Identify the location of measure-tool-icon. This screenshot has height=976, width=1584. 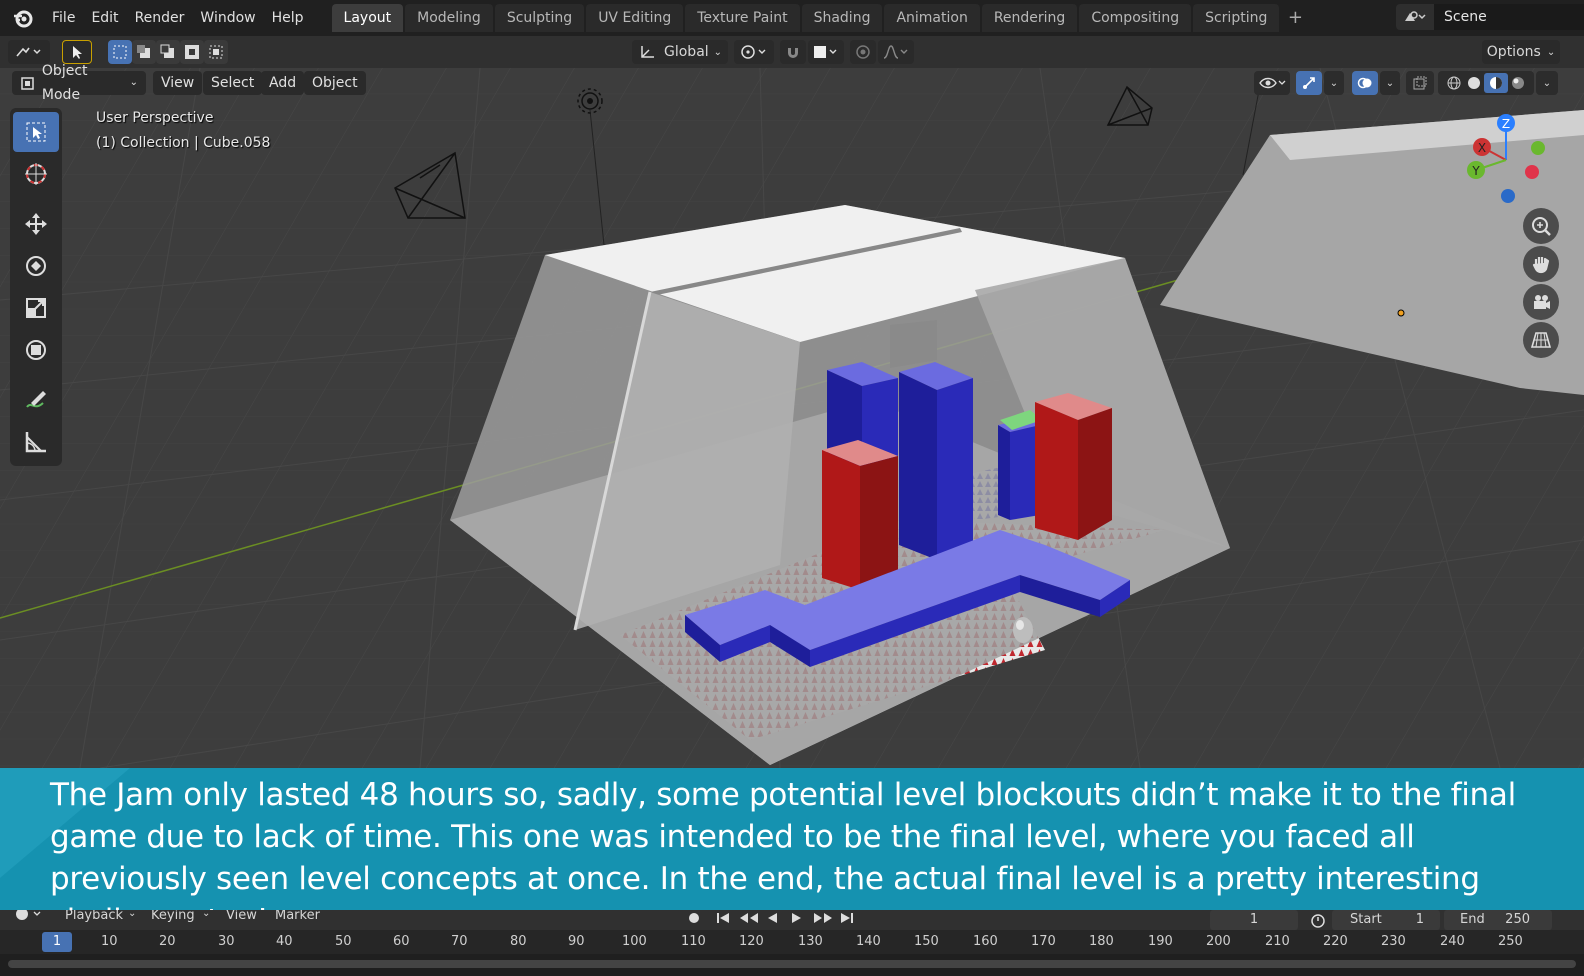
(36, 442).